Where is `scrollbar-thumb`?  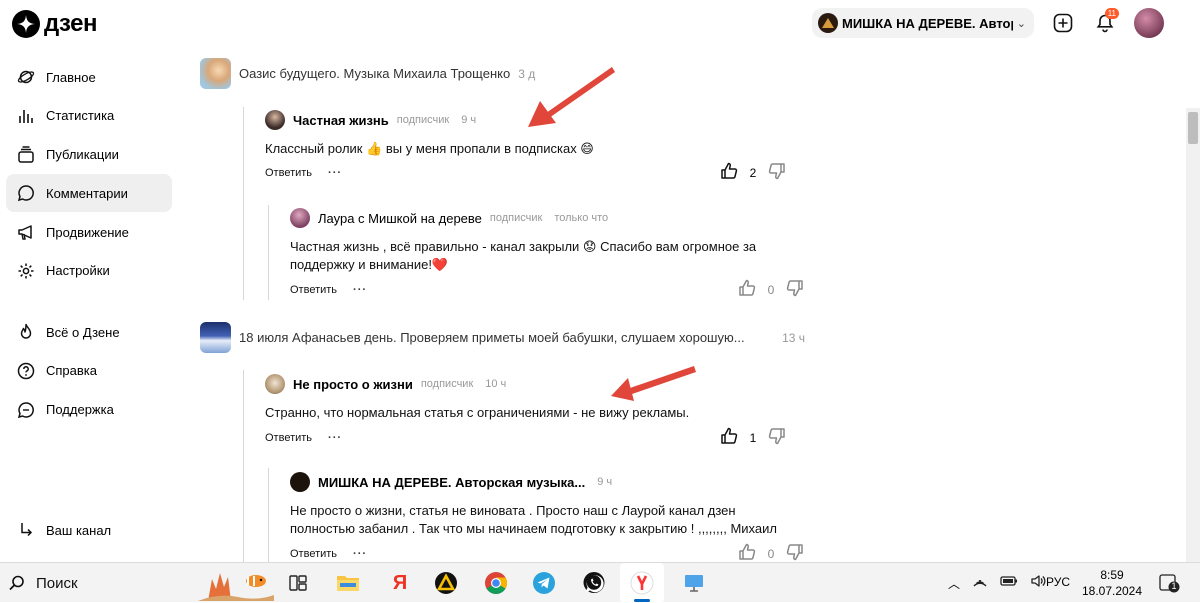 scrollbar-thumb is located at coordinates (1193, 128).